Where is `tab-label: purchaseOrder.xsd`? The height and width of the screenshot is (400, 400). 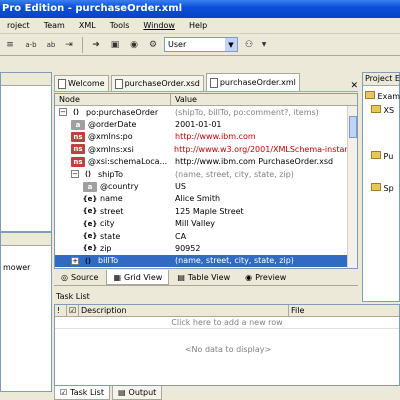 tab-label: purchaseOrder.xsd is located at coordinates (162, 83).